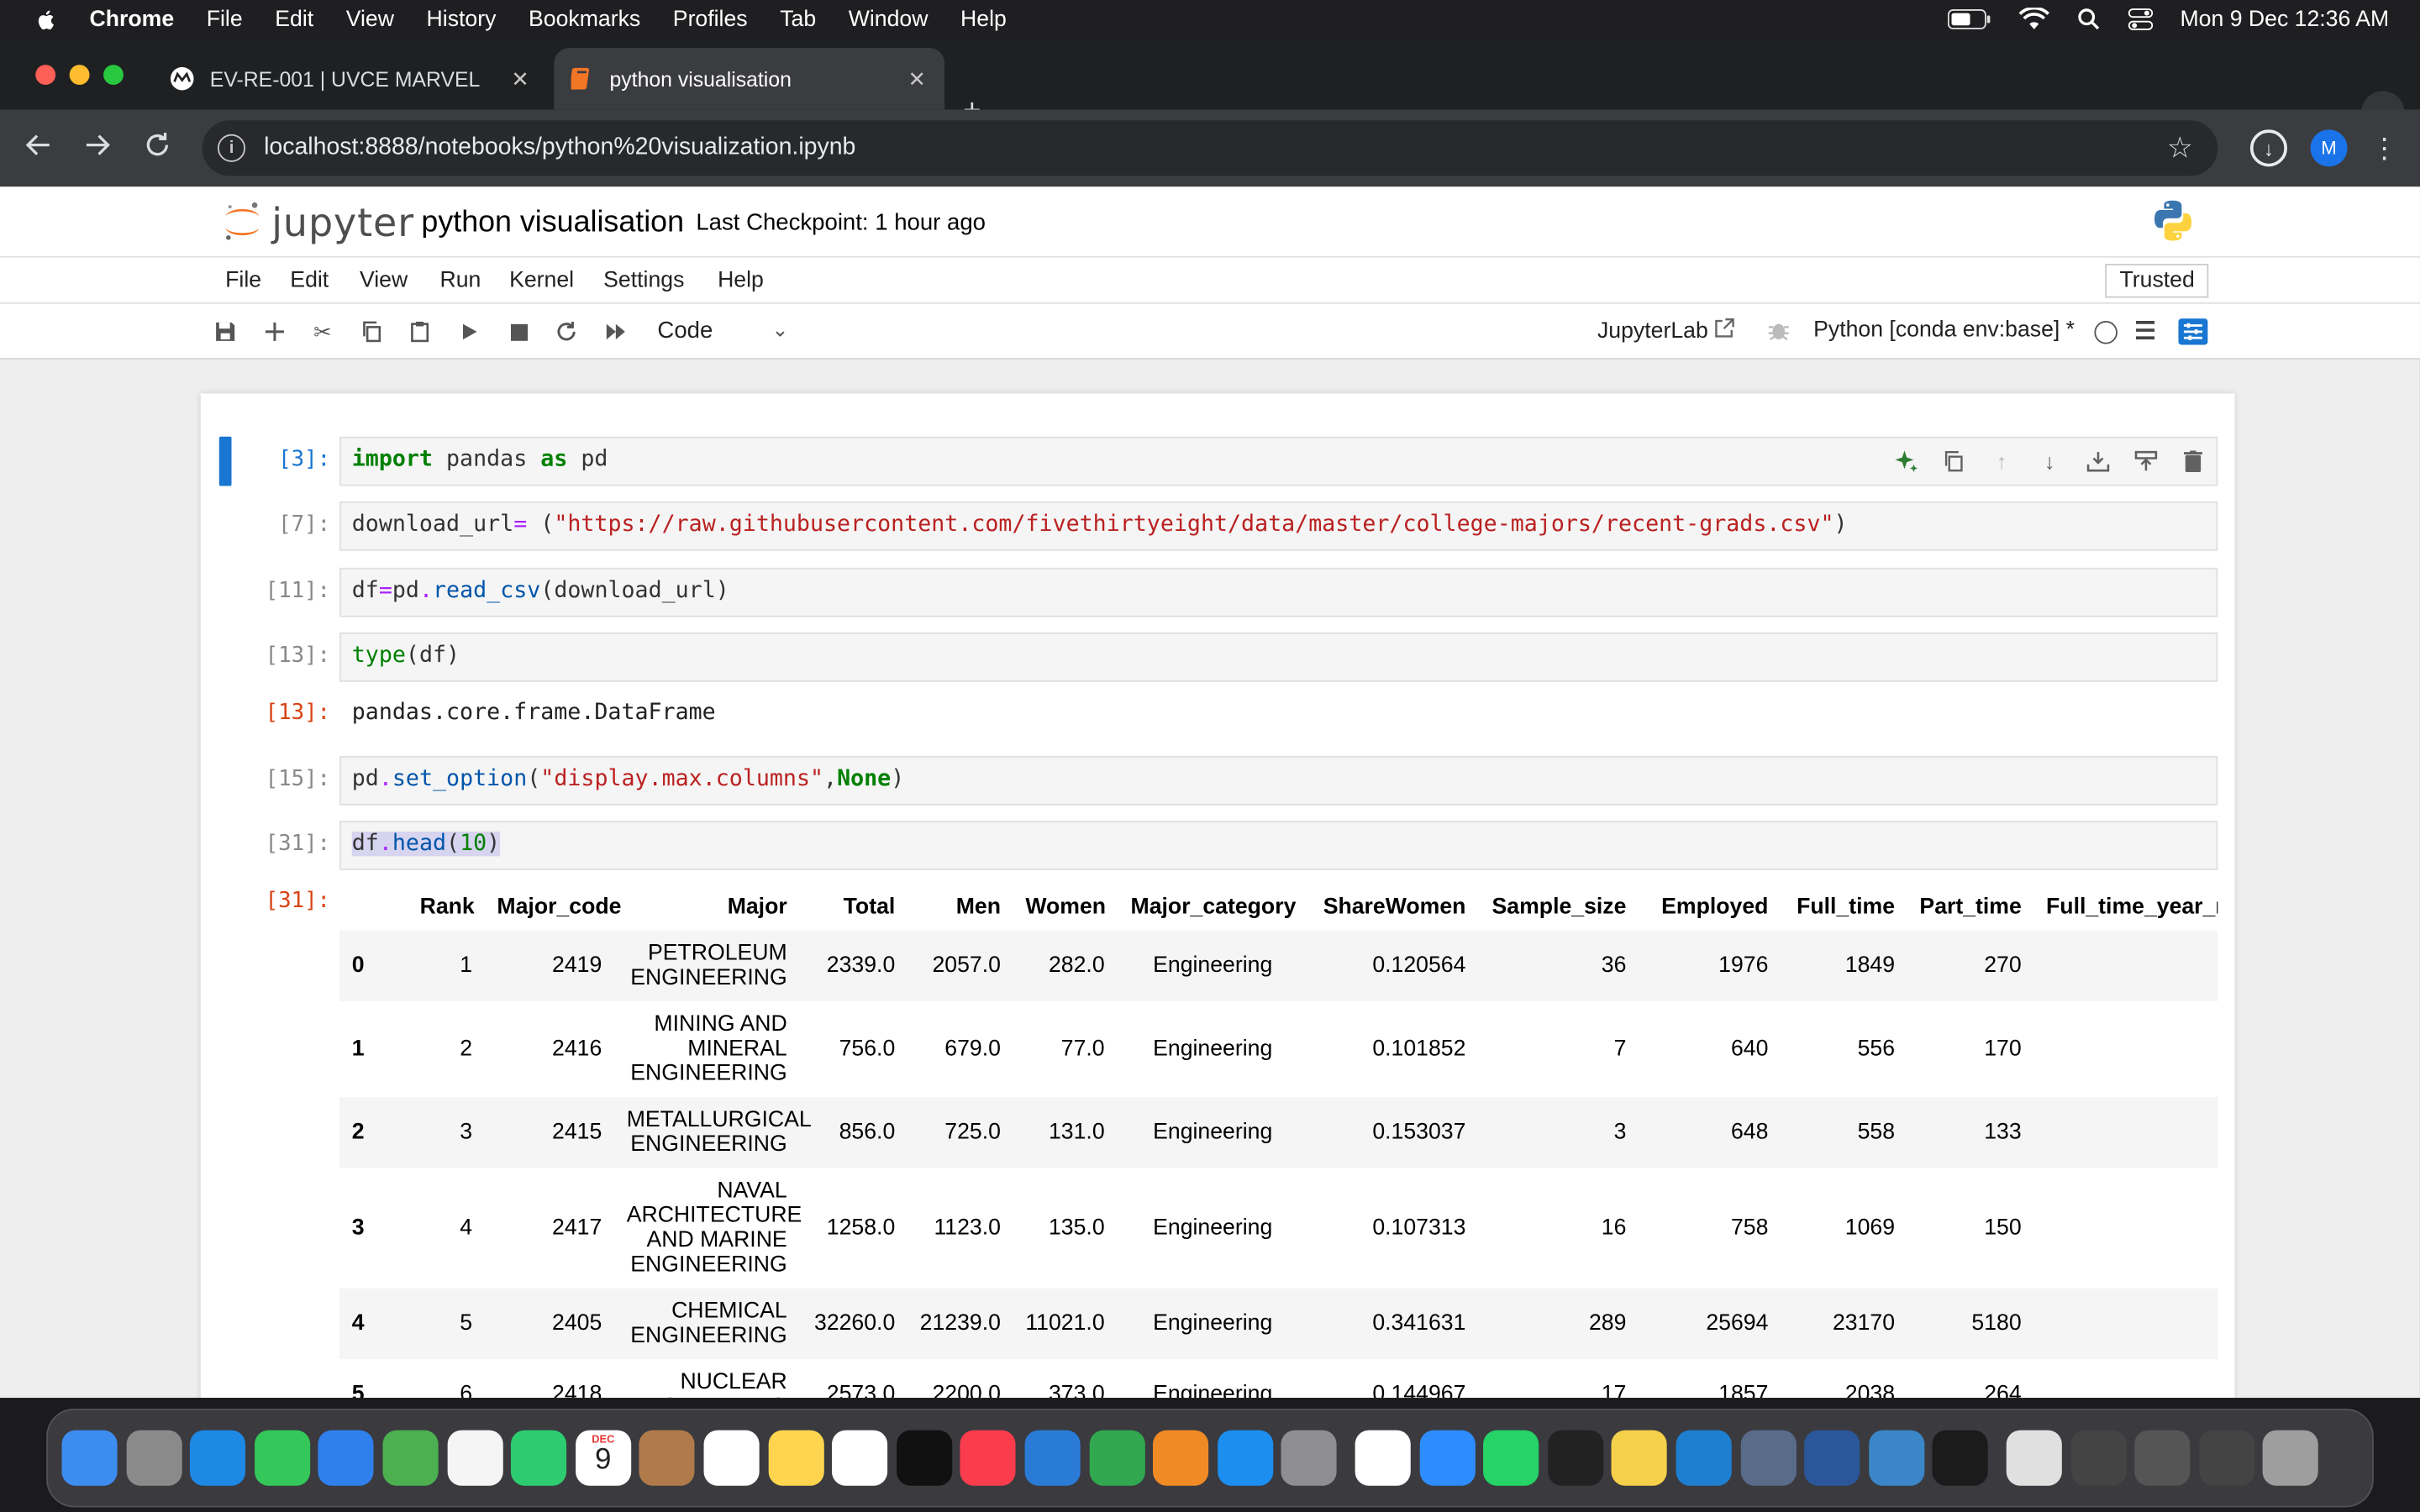 Image resolution: width=2420 pixels, height=1512 pixels. Describe the element at coordinates (352, 78) in the screenshot. I see `browser-tab-marvel: EV-RE-001 | UVCE MARVEL ✕` at that location.